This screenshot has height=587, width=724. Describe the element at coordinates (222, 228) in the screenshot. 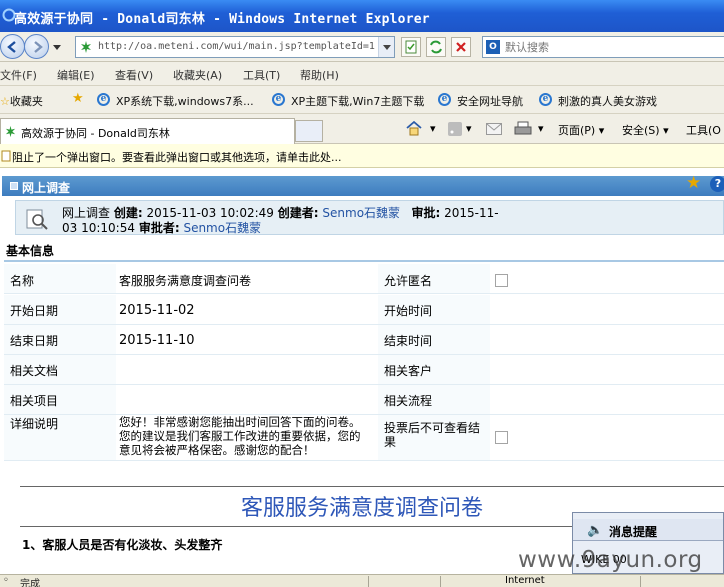

I see `approver-link: Senmo石魏蒙` at that location.